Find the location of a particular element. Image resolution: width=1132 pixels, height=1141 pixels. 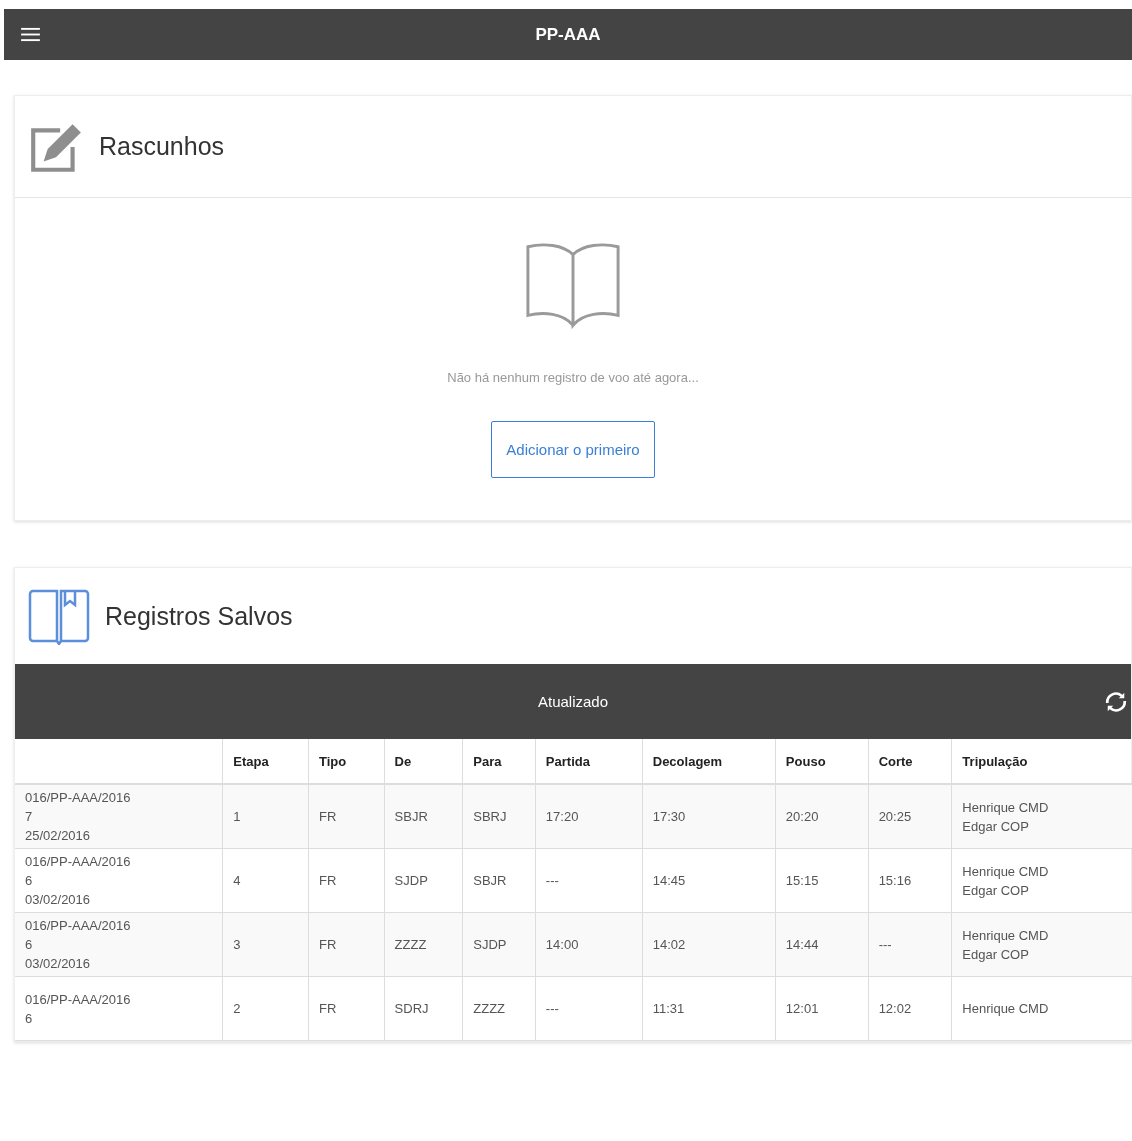

table-cell: 14:45 is located at coordinates (709, 880).